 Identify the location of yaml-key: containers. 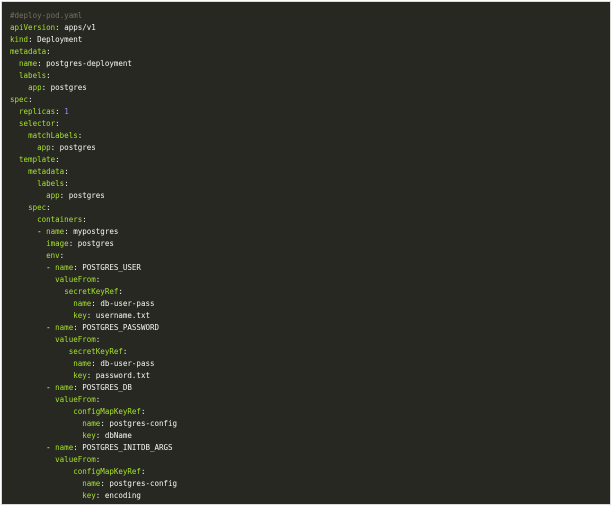
(60, 219).